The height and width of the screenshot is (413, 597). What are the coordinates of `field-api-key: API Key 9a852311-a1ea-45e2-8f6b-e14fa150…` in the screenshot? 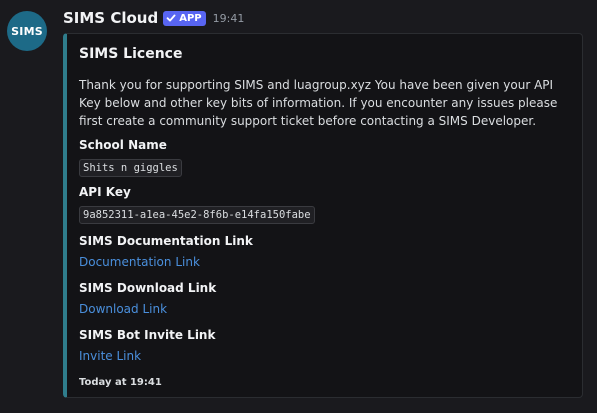 It's located at (323, 204).